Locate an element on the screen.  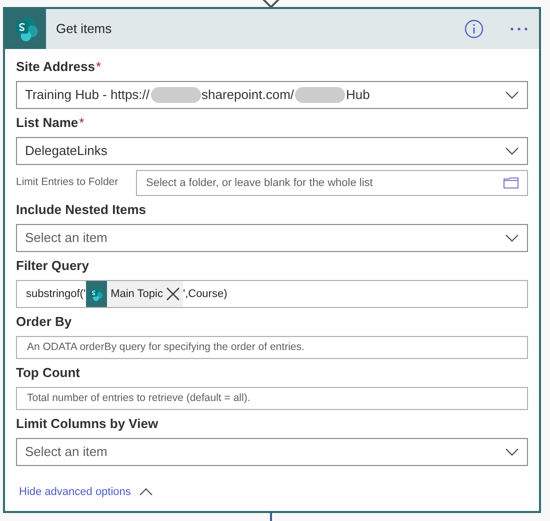
close-icon is located at coordinates (172, 294).